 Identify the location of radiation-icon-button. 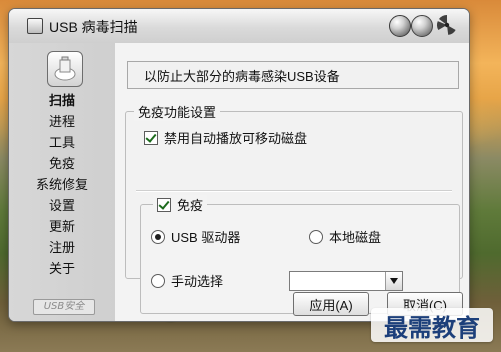
(447, 25).